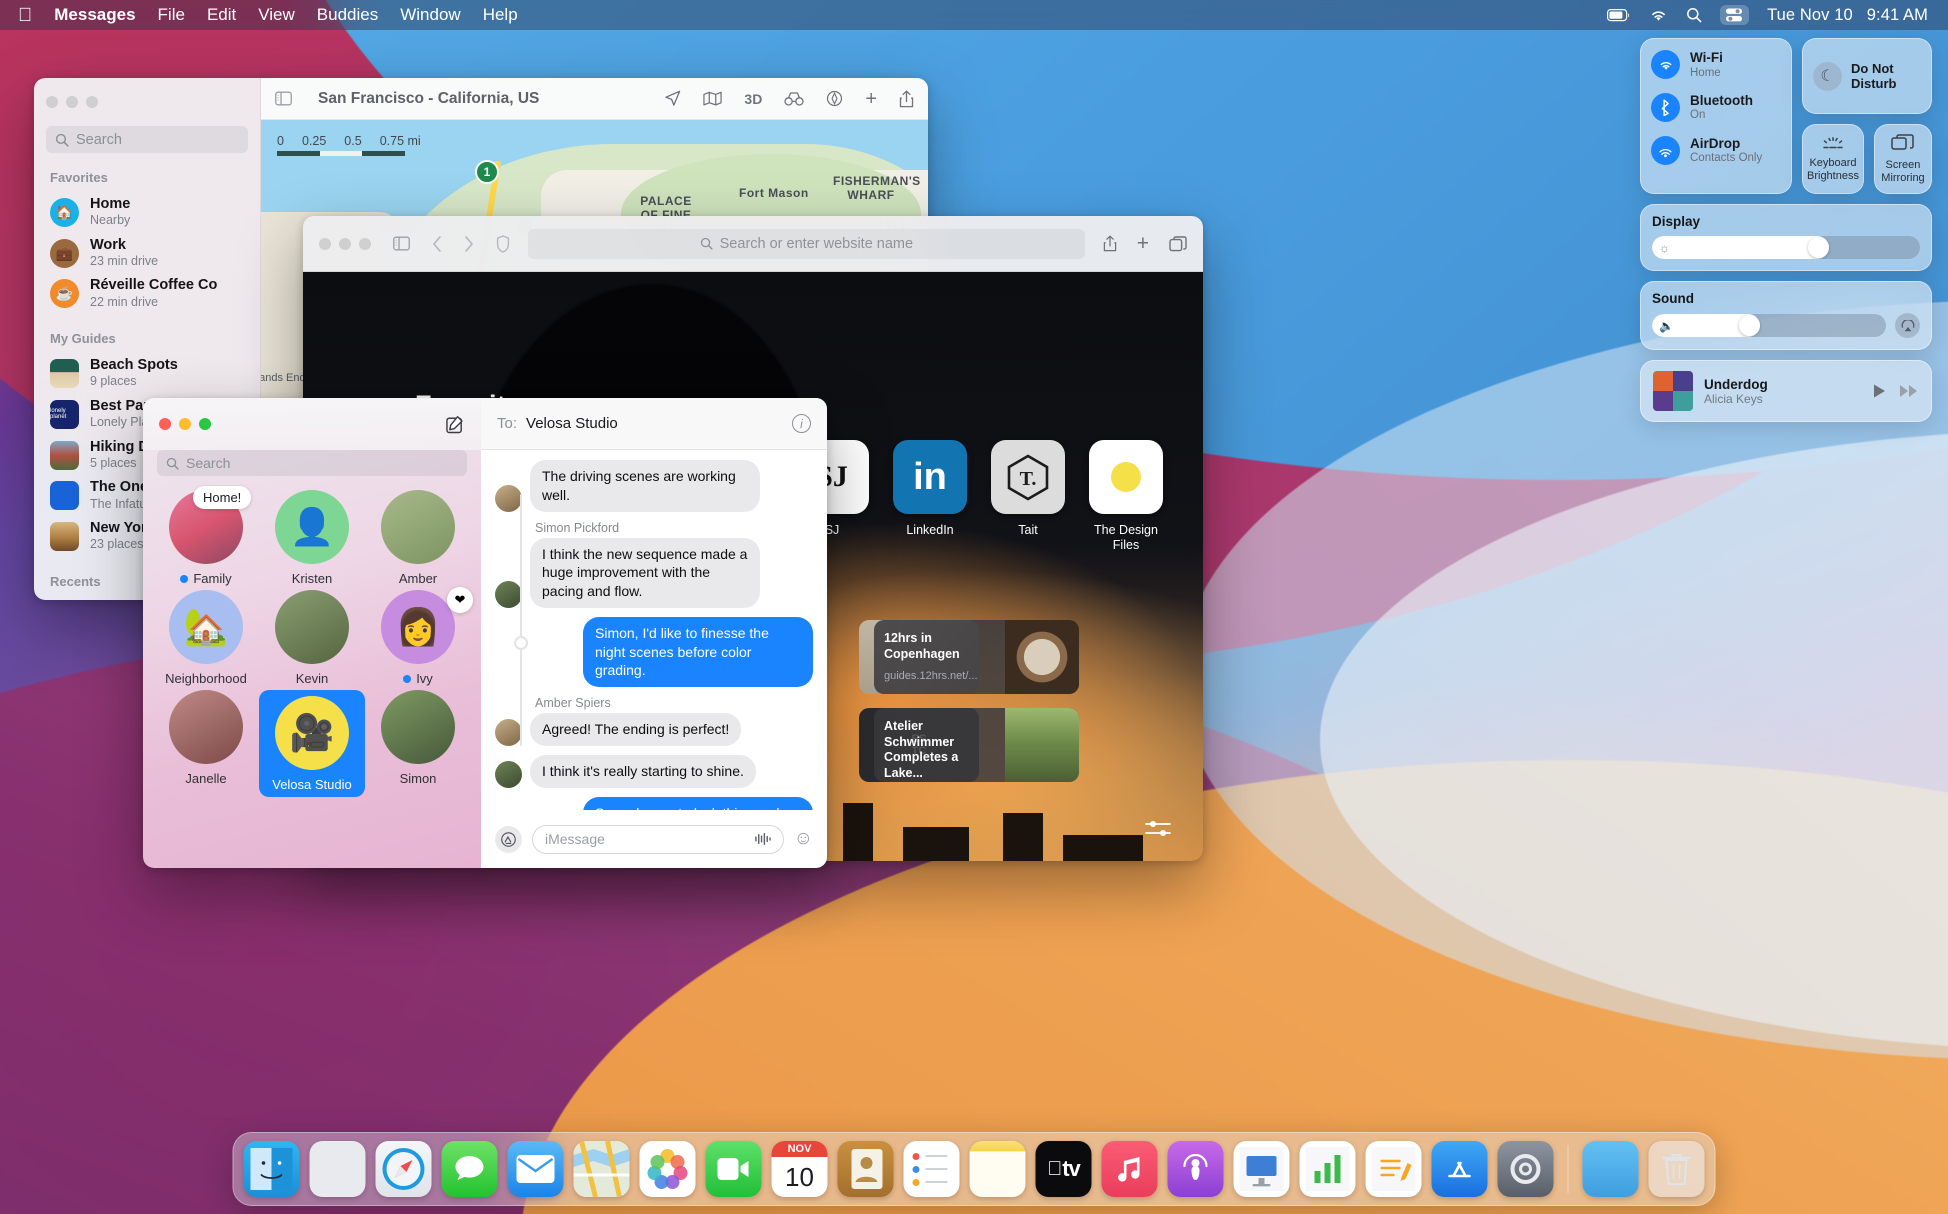  What do you see at coordinates (419, 636) in the screenshot?
I see `contact-ivy: 👩 ❤ Ivy` at bounding box center [419, 636].